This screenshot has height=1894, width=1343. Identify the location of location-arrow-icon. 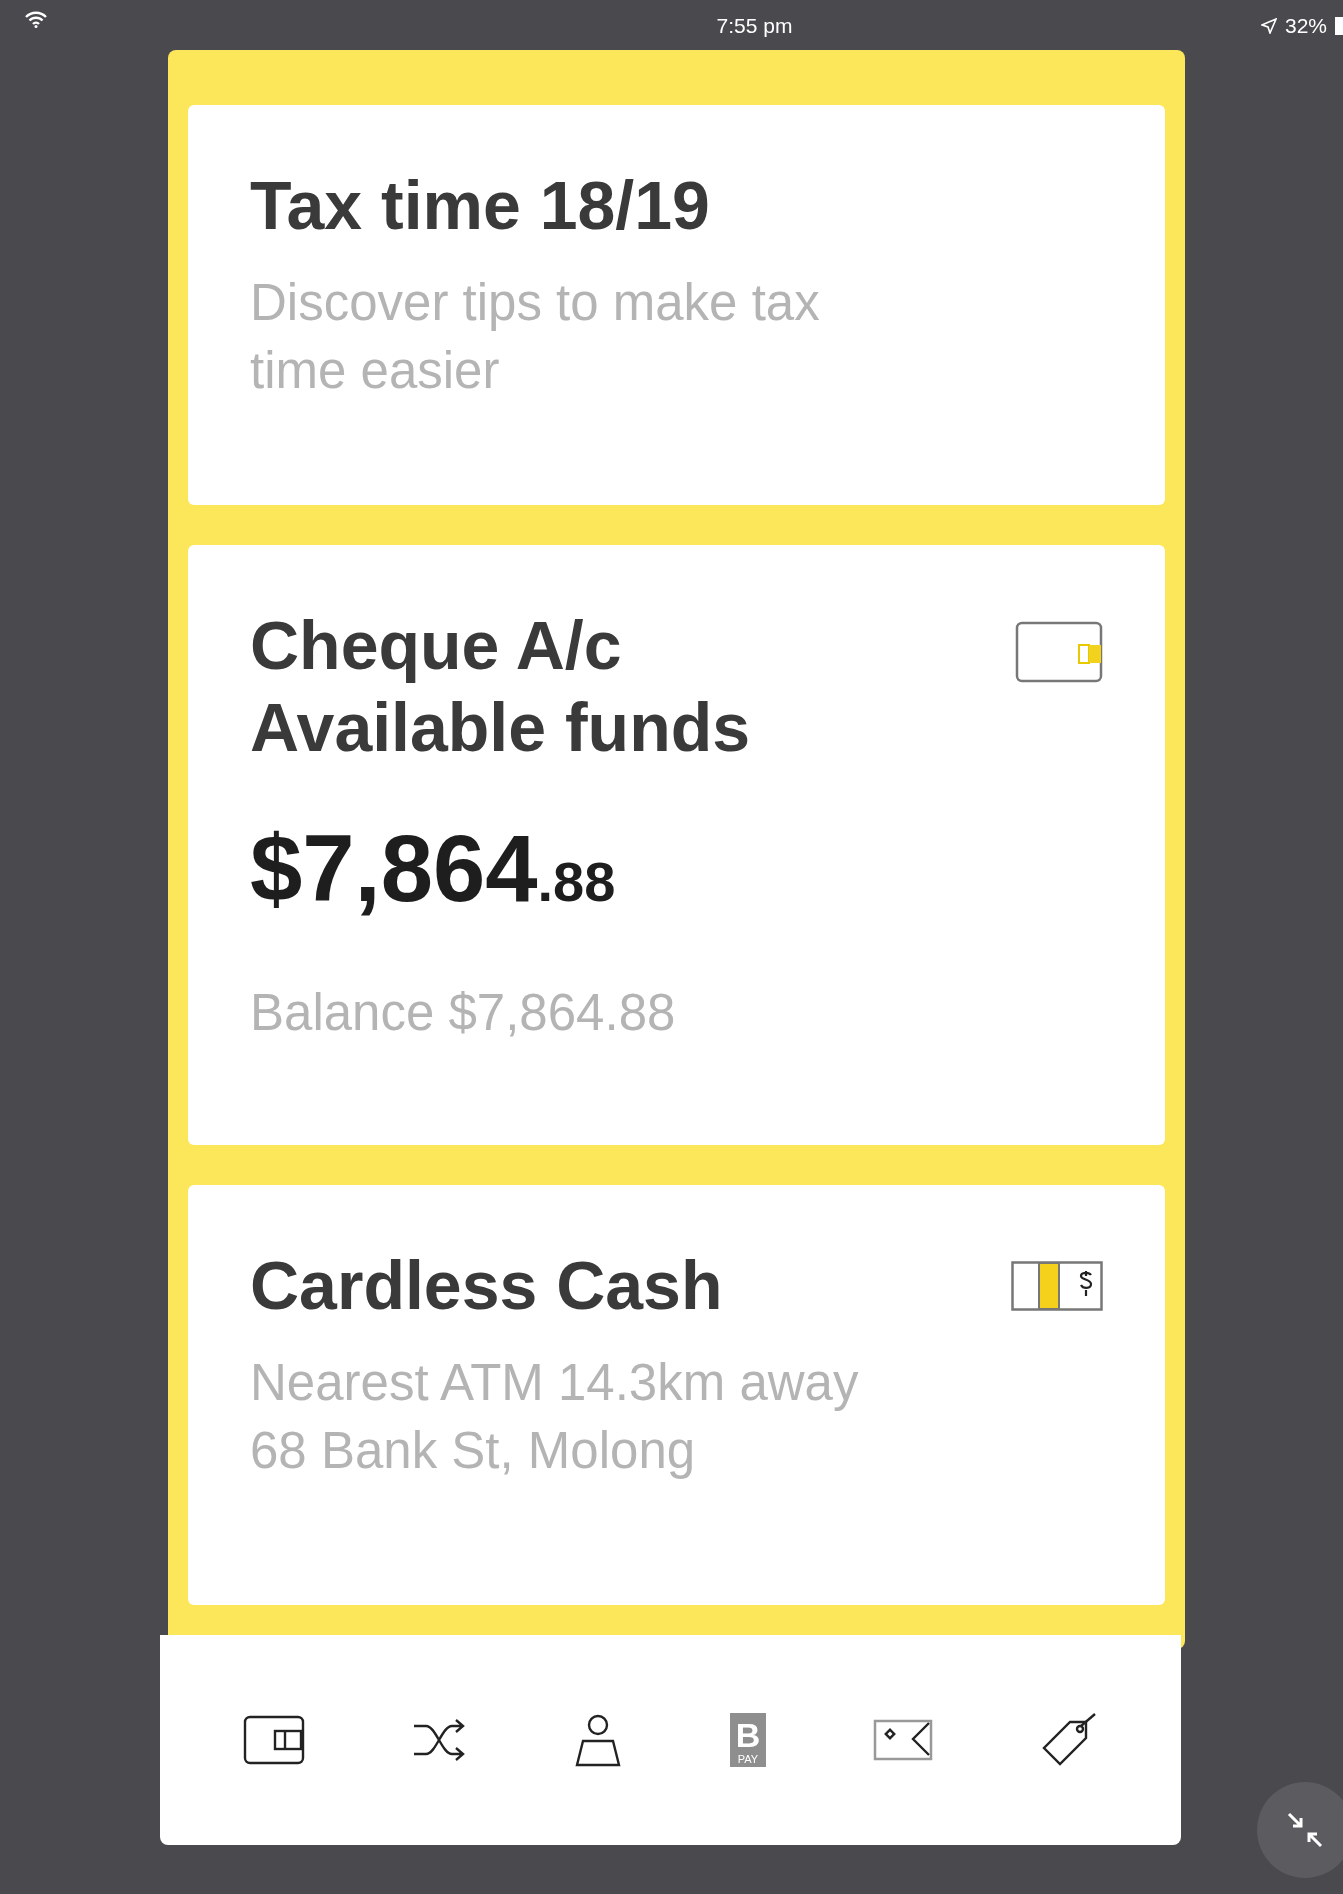
(1268, 25).